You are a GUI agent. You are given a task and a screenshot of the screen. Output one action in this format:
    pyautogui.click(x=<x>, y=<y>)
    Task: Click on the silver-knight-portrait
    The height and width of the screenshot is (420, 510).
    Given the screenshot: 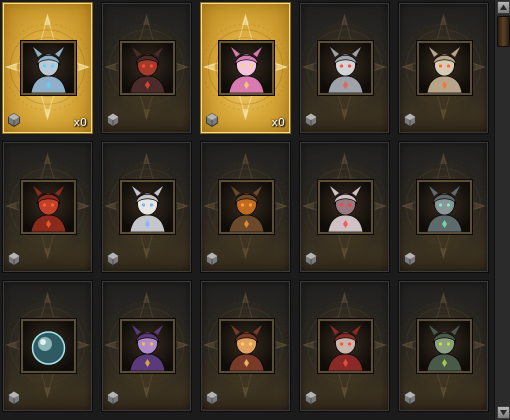 What is the action you would take?
    pyautogui.click(x=48, y=68)
    